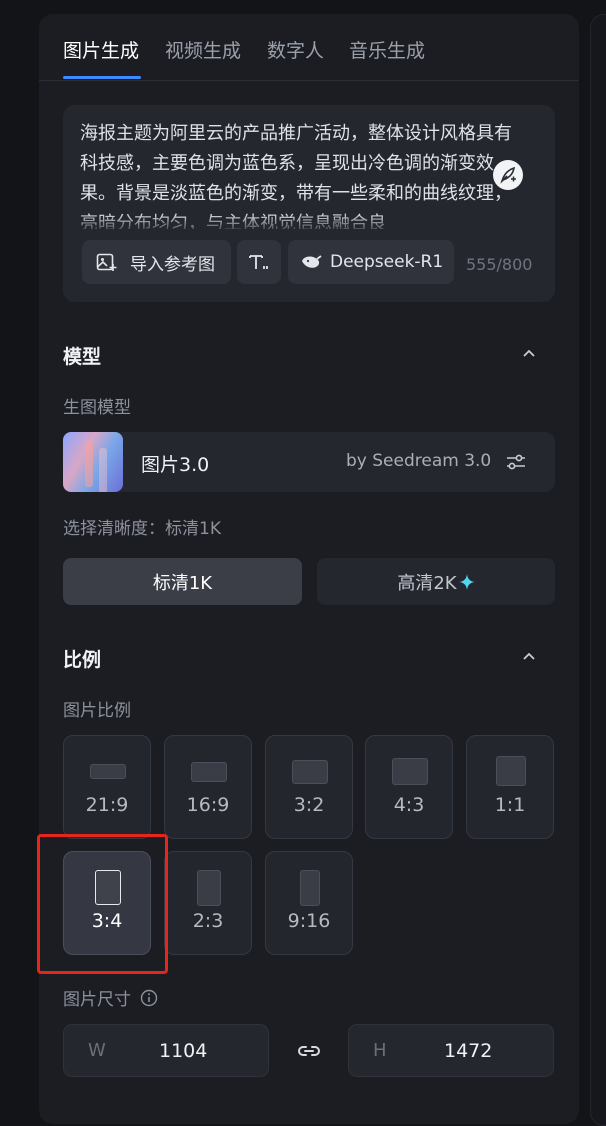 This screenshot has height=1126, width=606. What do you see at coordinates (97, 408) in the screenshot?
I see `image-model-label: 生图模型` at bounding box center [97, 408].